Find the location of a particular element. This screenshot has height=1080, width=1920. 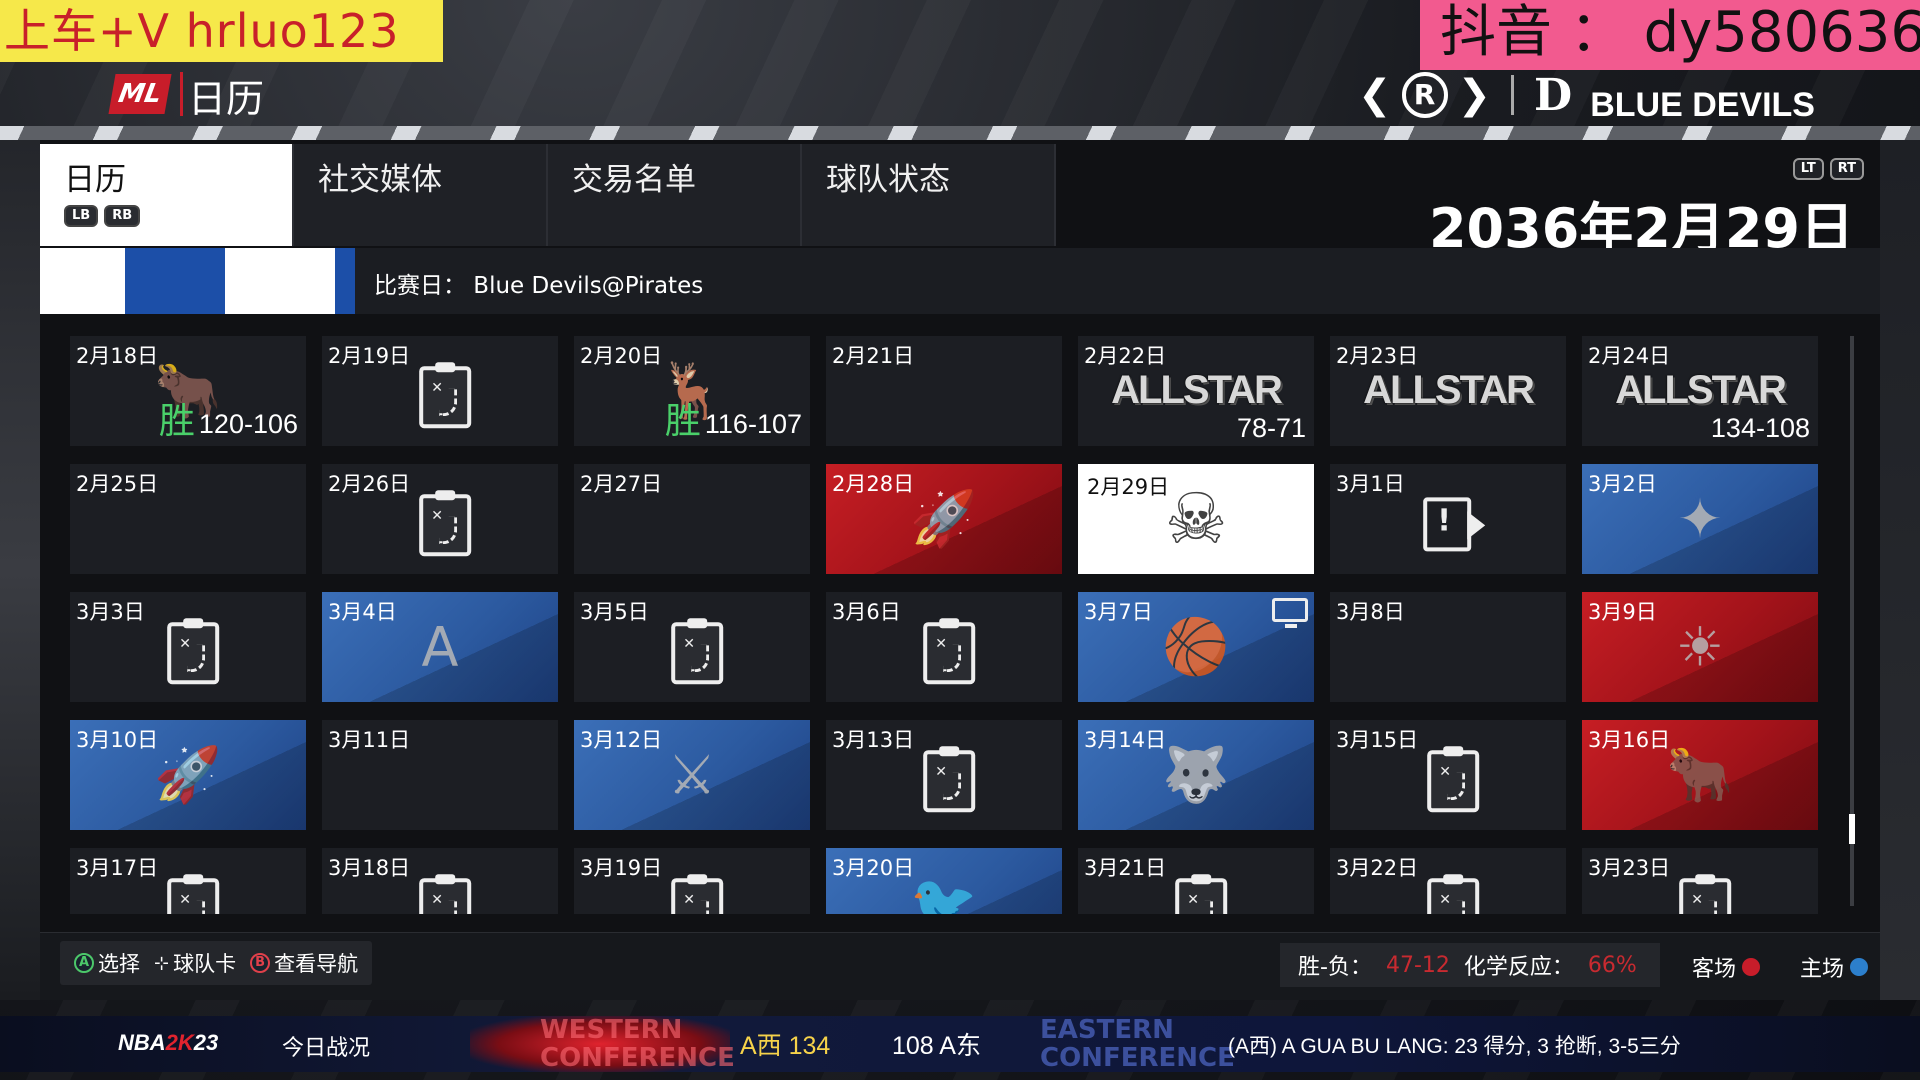

left-edge-decoration is located at coordinates (20, 570).